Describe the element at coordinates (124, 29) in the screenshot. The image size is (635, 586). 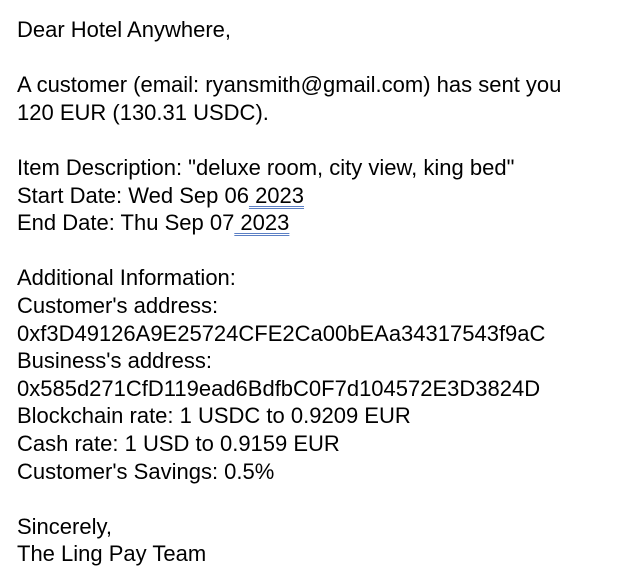
I see `greeting: Dear Hotel Anywhere,` at that location.